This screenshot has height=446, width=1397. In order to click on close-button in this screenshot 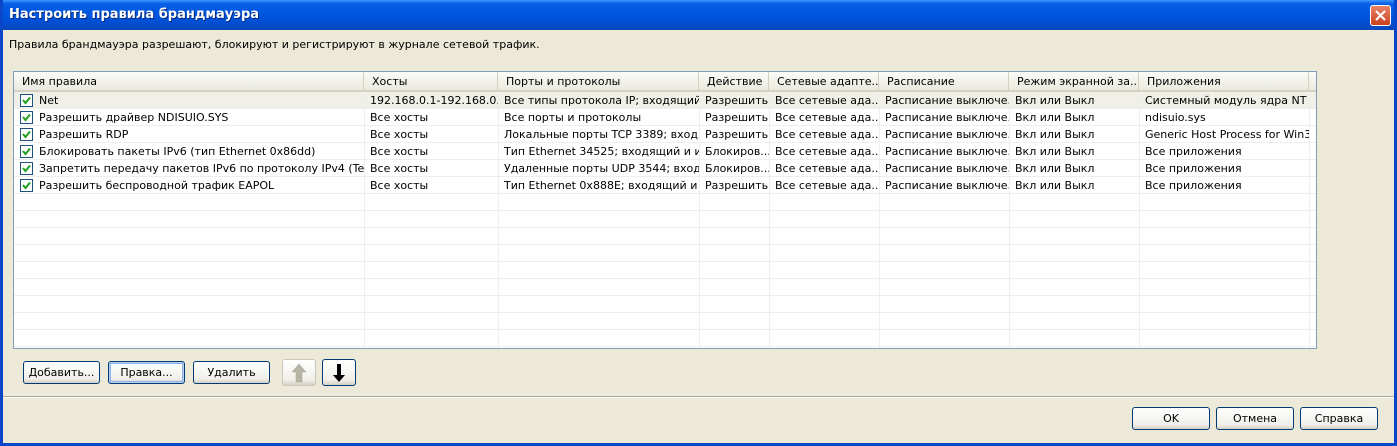, I will do `click(1380, 15)`.